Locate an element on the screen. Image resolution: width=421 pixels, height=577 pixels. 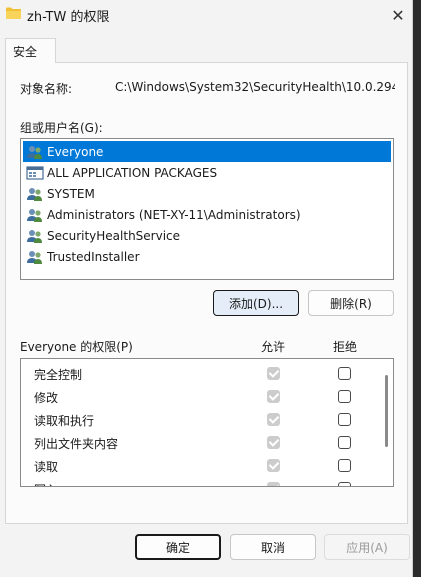
permission-name: 修改 is located at coordinates (46, 398).